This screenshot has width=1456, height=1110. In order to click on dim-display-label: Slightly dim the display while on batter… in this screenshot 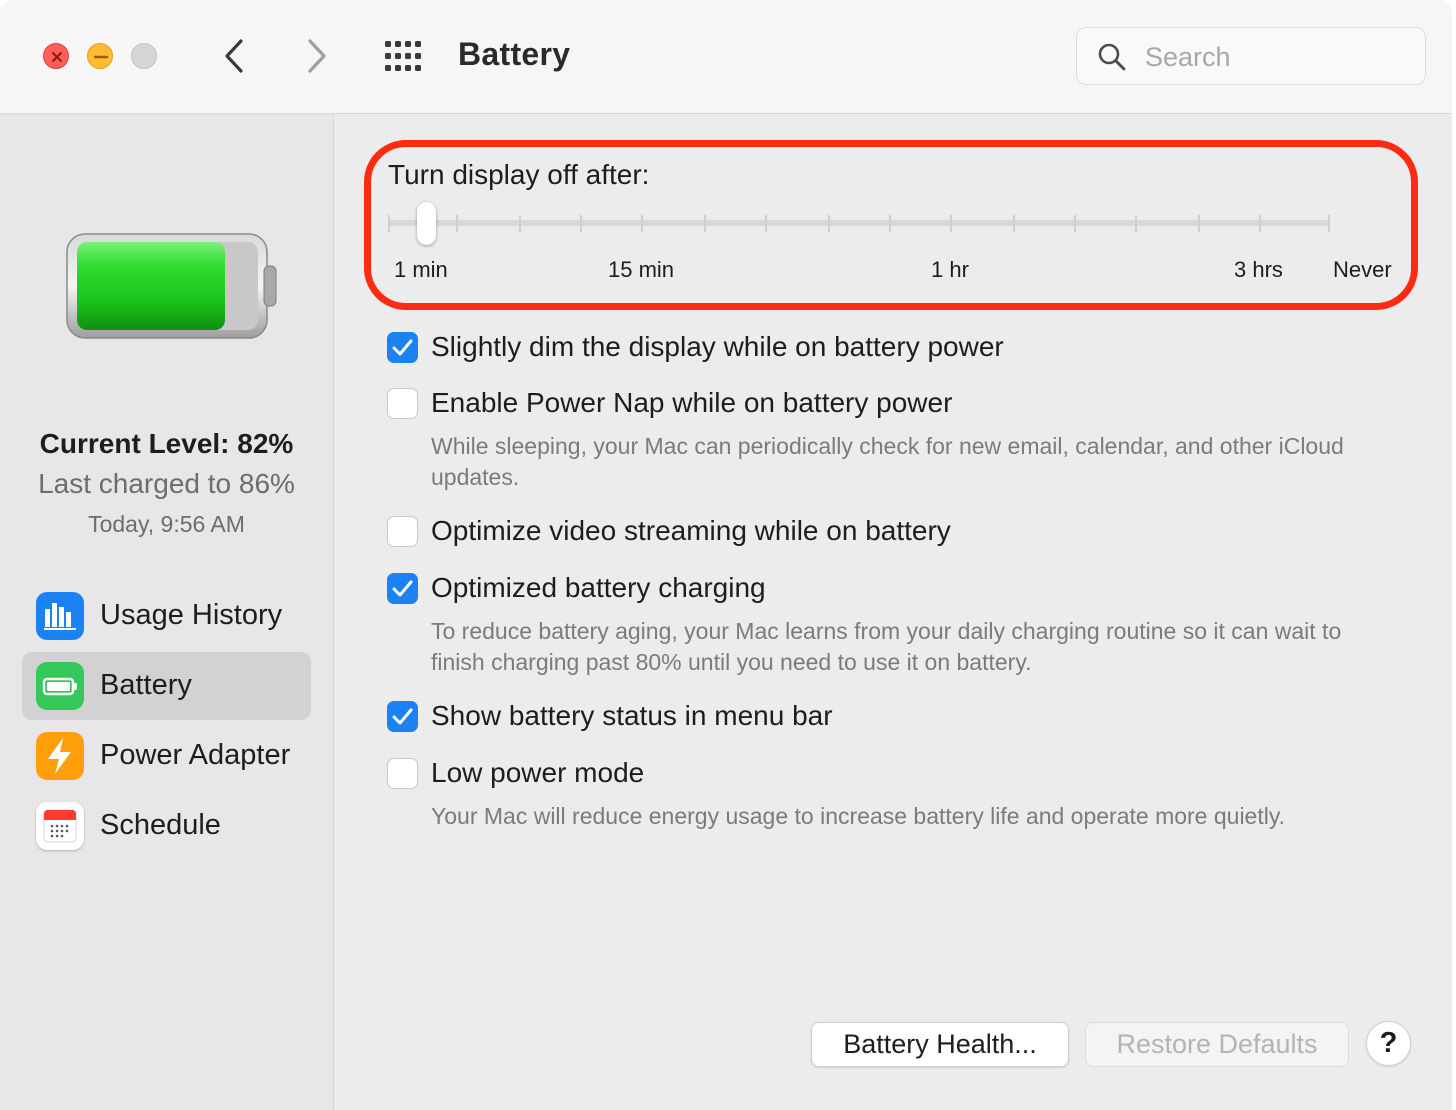, I will do `click(717, 347)`.